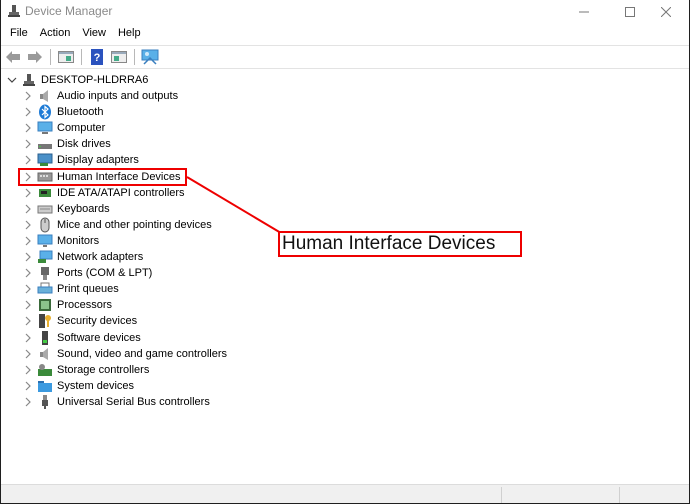 Image resolution: width=690 pixels, height=504 pixels. What do you see at coordinates (76, 80) in the screenshot?
I see `tree-root: DESKTOP-HLDRRA6` at bounding box center [76, 80].